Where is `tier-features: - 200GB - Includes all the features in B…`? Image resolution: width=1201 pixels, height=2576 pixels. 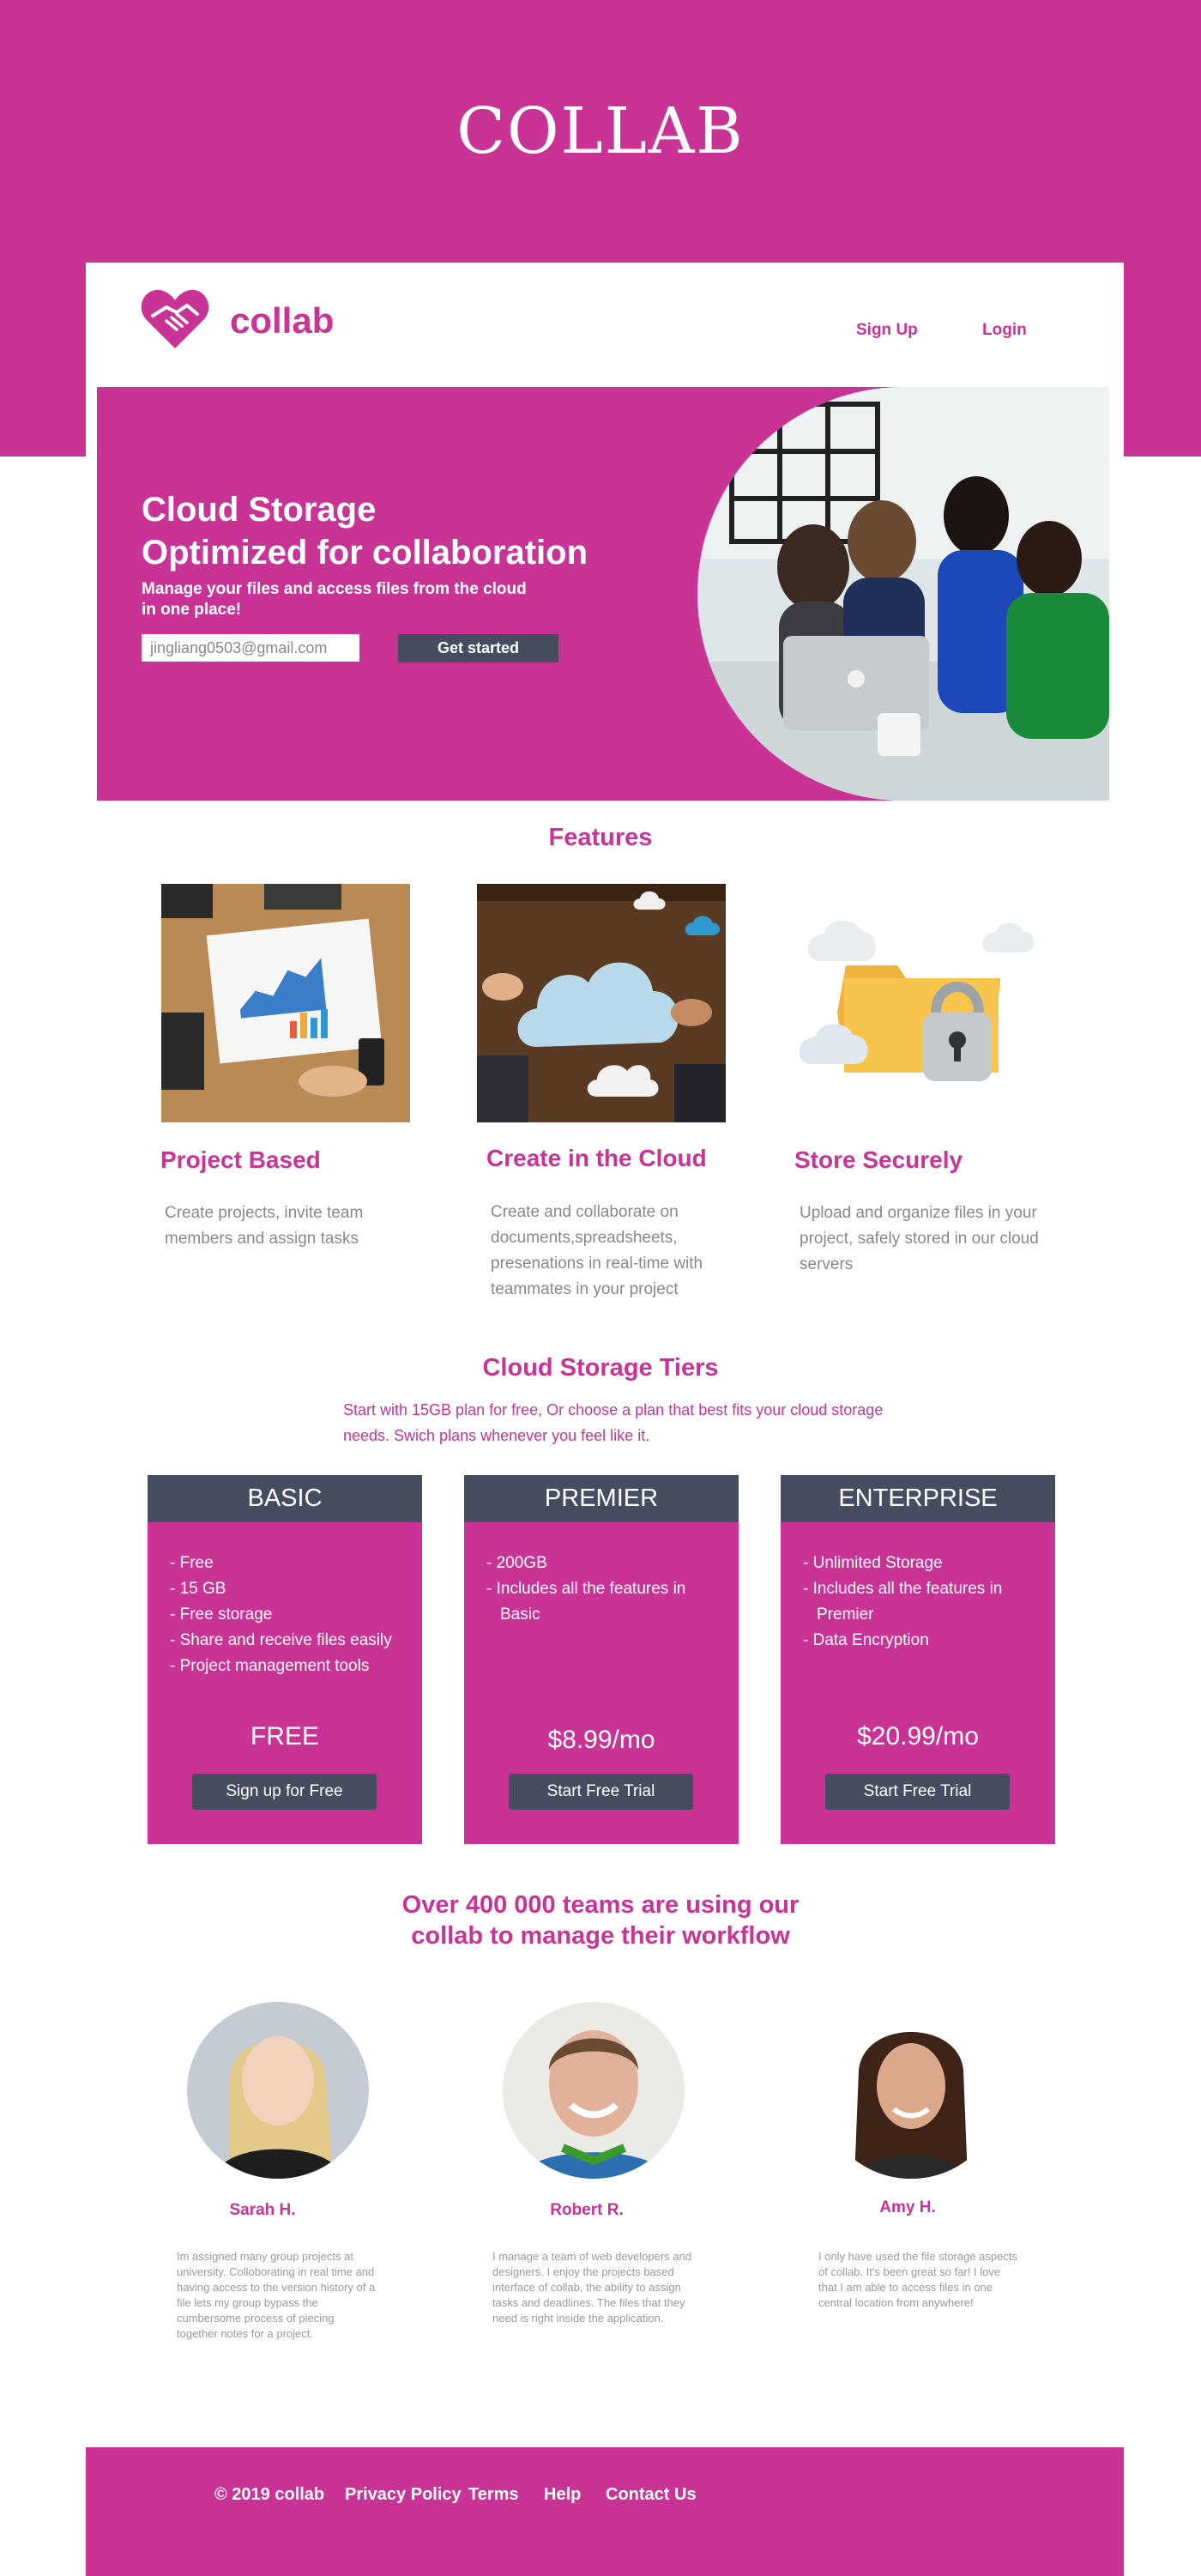 tier-features: - 200GB - Includes all the features in B… is located at coordinates (606, 1589).